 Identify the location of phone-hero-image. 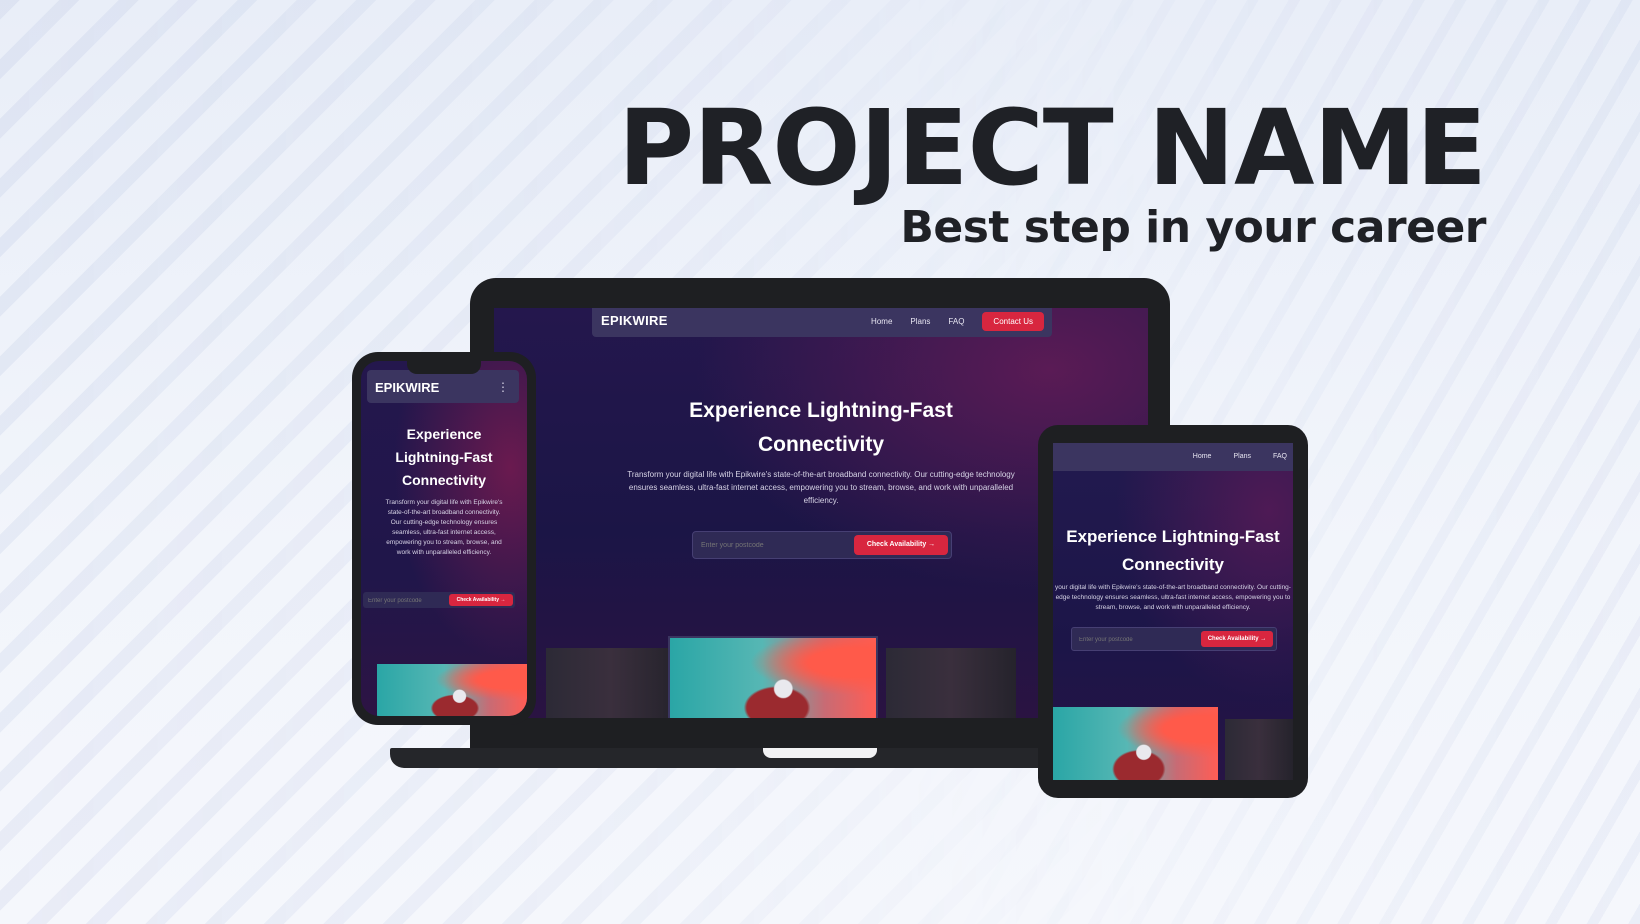
(452, 690).